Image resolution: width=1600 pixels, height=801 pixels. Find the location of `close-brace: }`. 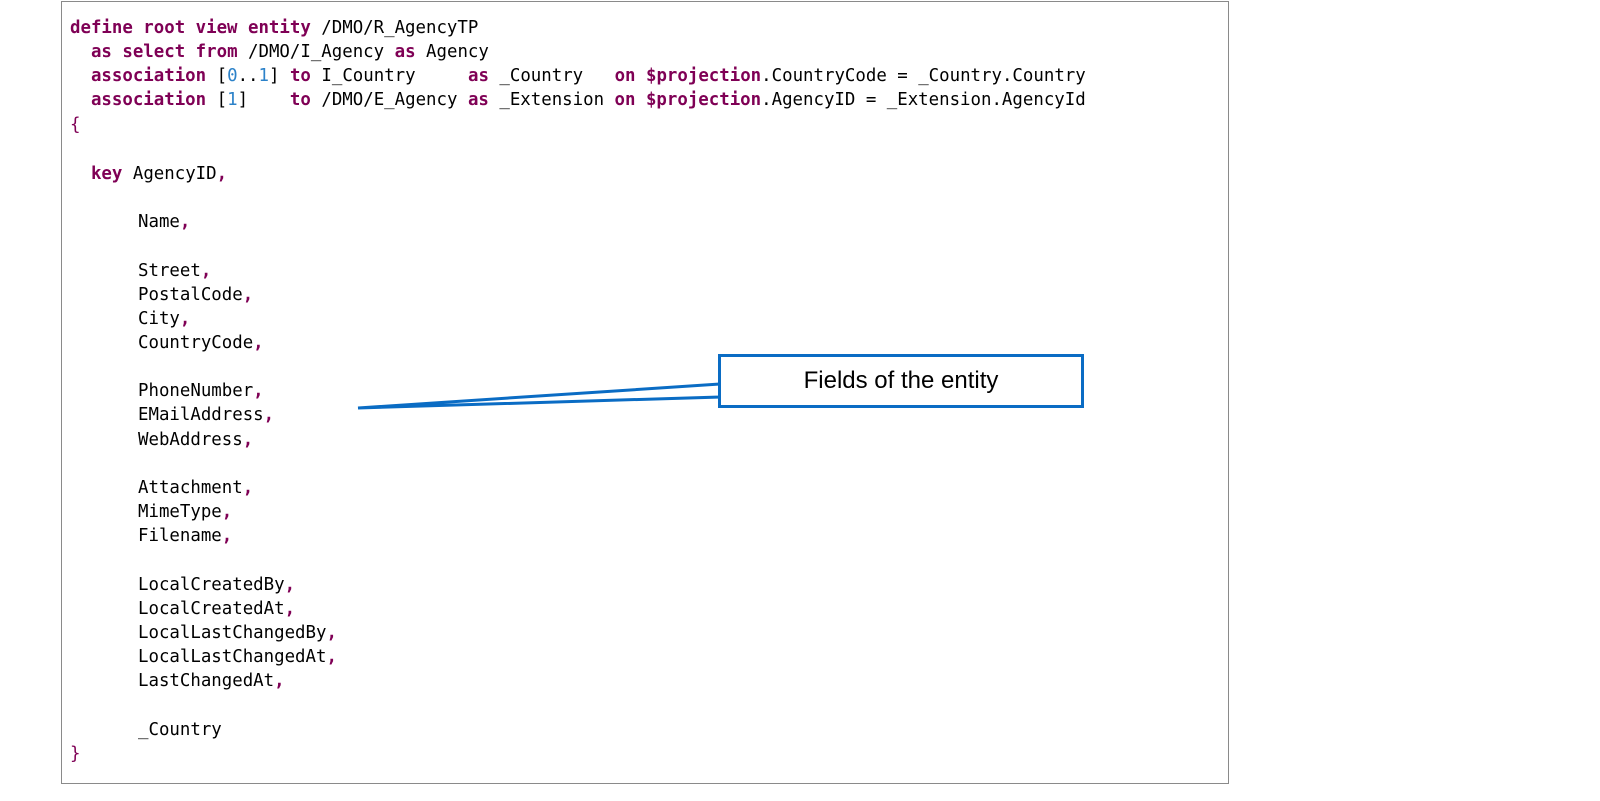

close-brace: } is located at coordinates (75, 754).